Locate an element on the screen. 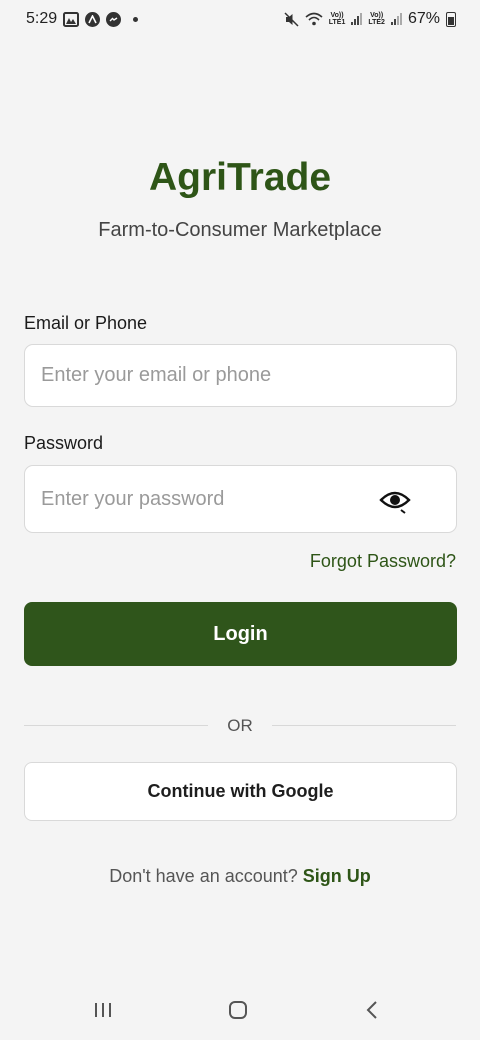 The height and width of the screenshot is (1040, 480). battery-percent: 67% is located at coordinates (423, 18).